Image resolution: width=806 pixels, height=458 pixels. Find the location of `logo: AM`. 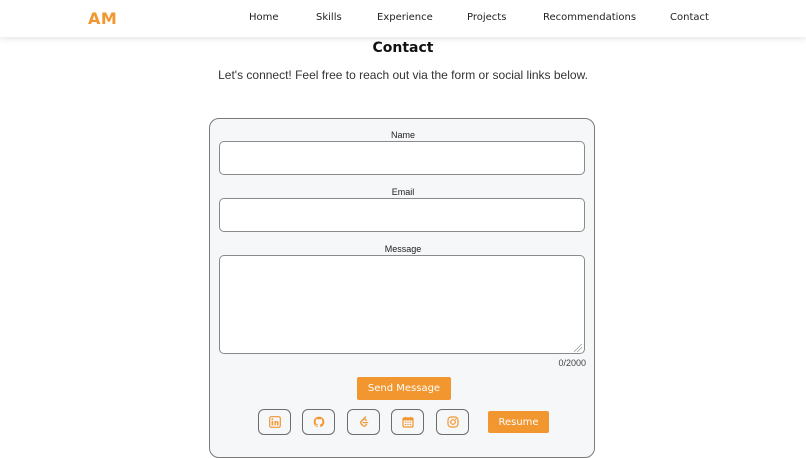

logo: AM is located at coordinates (102, 18).